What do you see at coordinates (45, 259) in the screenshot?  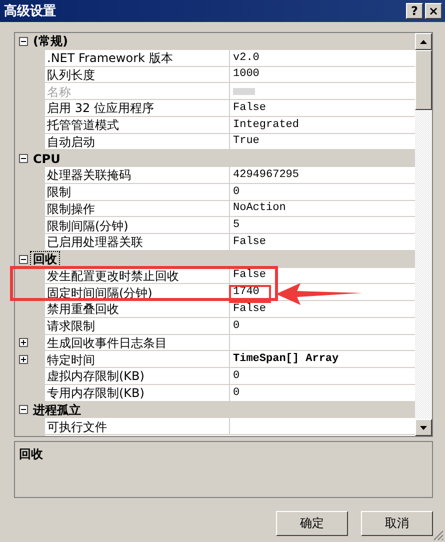 I see `category-label: 回收` at bounding box center [45, 259].